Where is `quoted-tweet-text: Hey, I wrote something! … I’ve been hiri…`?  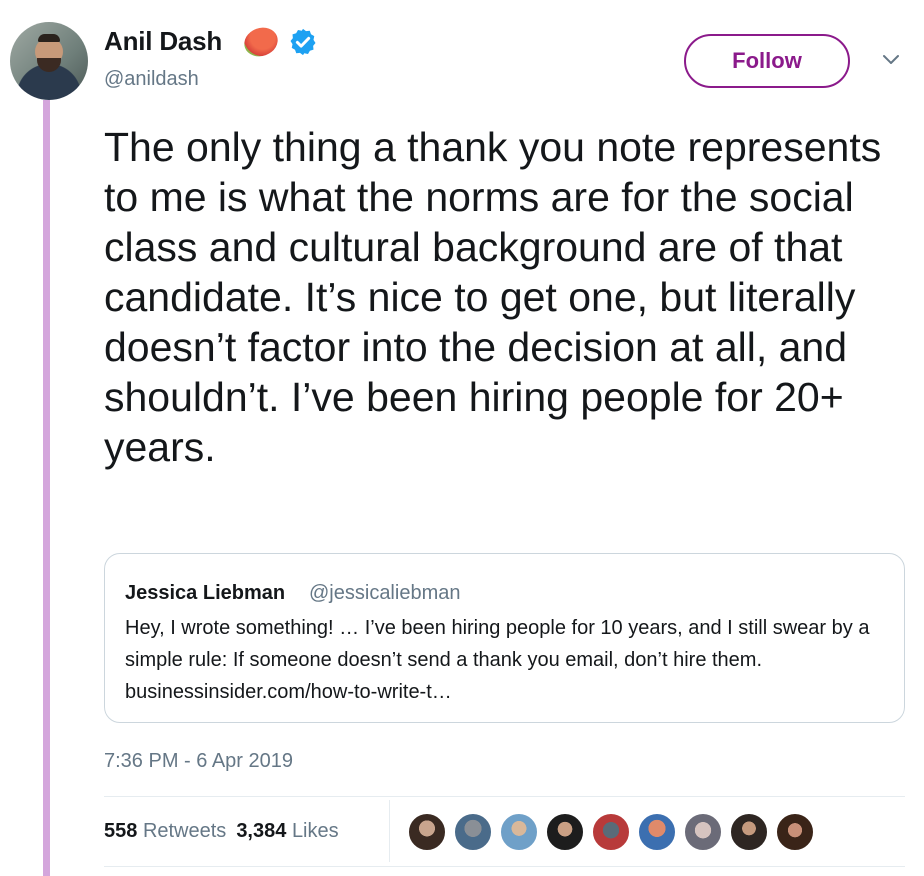
quoted-tweet-text: Hey, I wrote something! … I’ve been hiri… is located at coordinates (497, 660).